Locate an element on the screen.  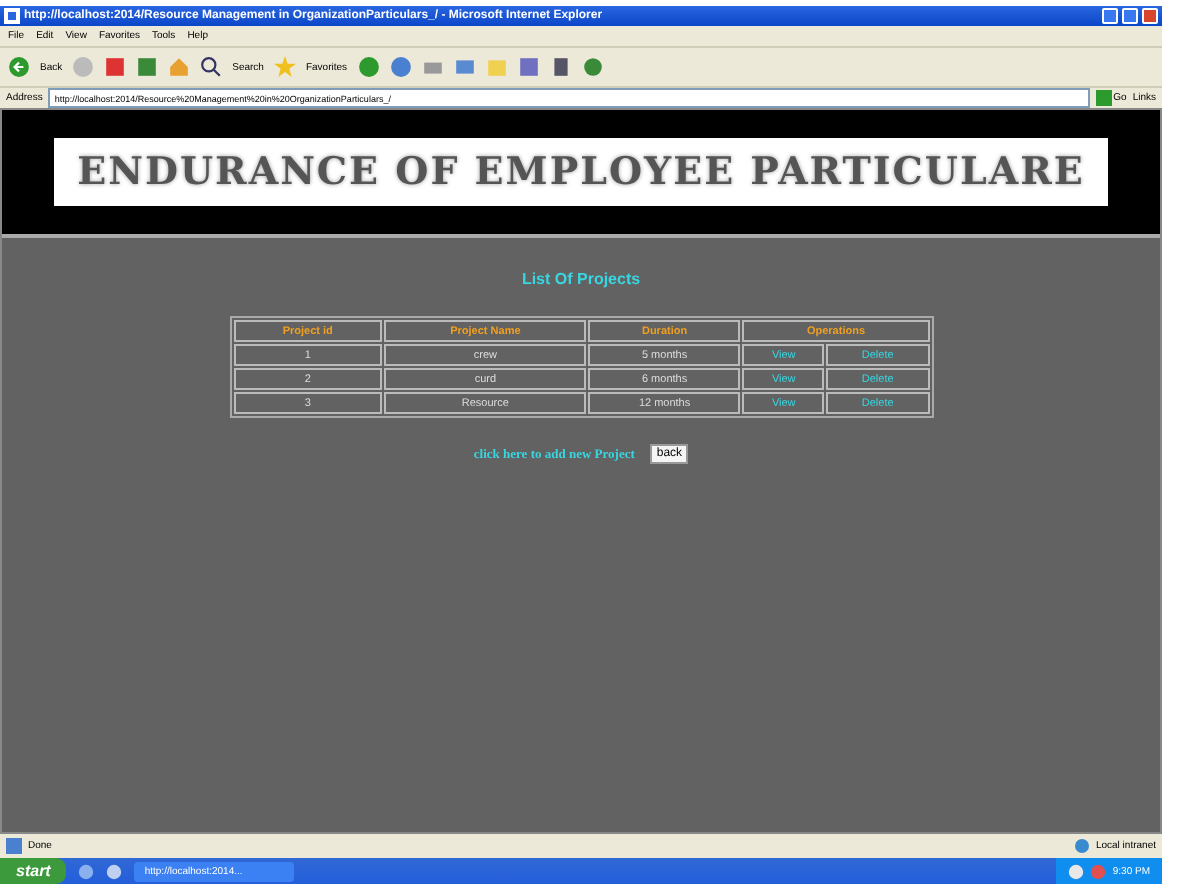
back-arrow-icon is located at coordinates (19, 67).